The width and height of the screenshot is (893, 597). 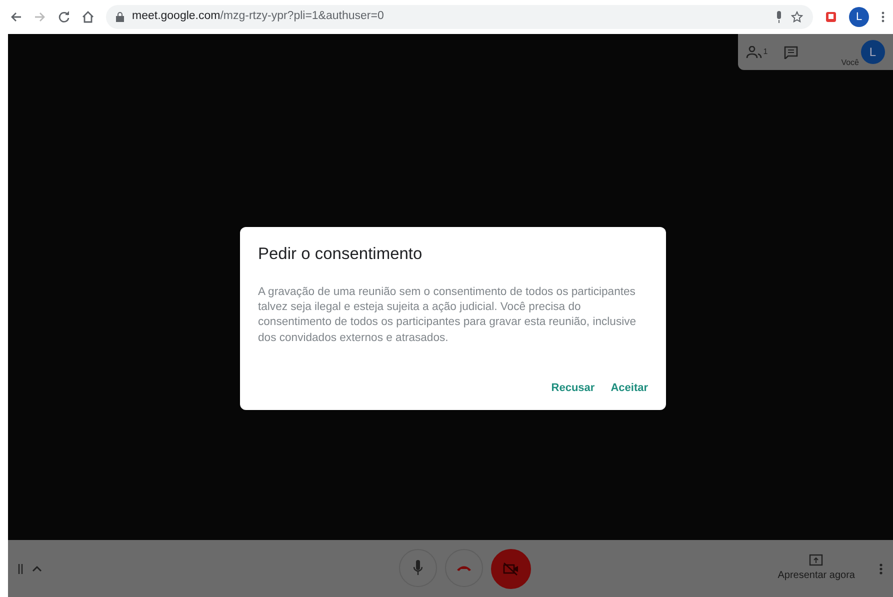 What do you see at coordinates (120, 17) in the screenshot?
I see `lock-icon` at bounding box center [120, 17].